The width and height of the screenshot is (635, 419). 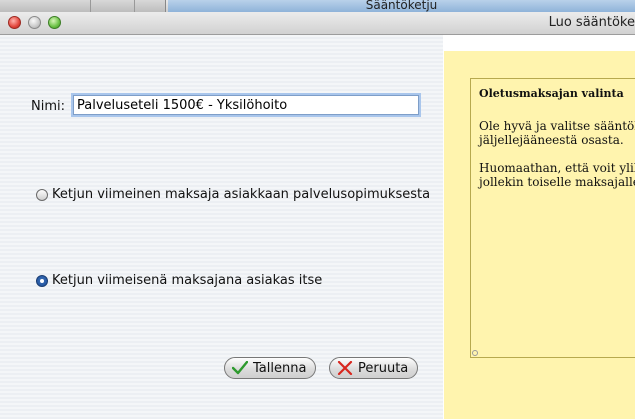 What do you see at coordinates (475, 353) in the screenshot?
I see `resize-grip-icon` at bounding box center [475, 353].